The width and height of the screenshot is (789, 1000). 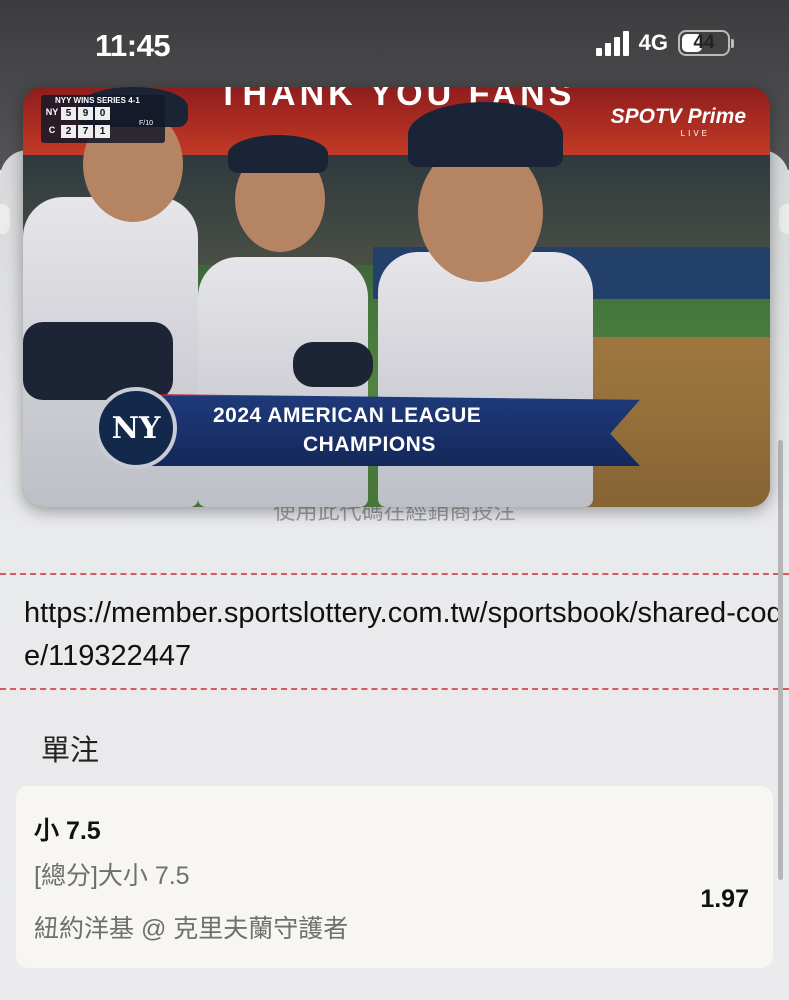 I want to click on divider-top, so click(x=394, y=574).